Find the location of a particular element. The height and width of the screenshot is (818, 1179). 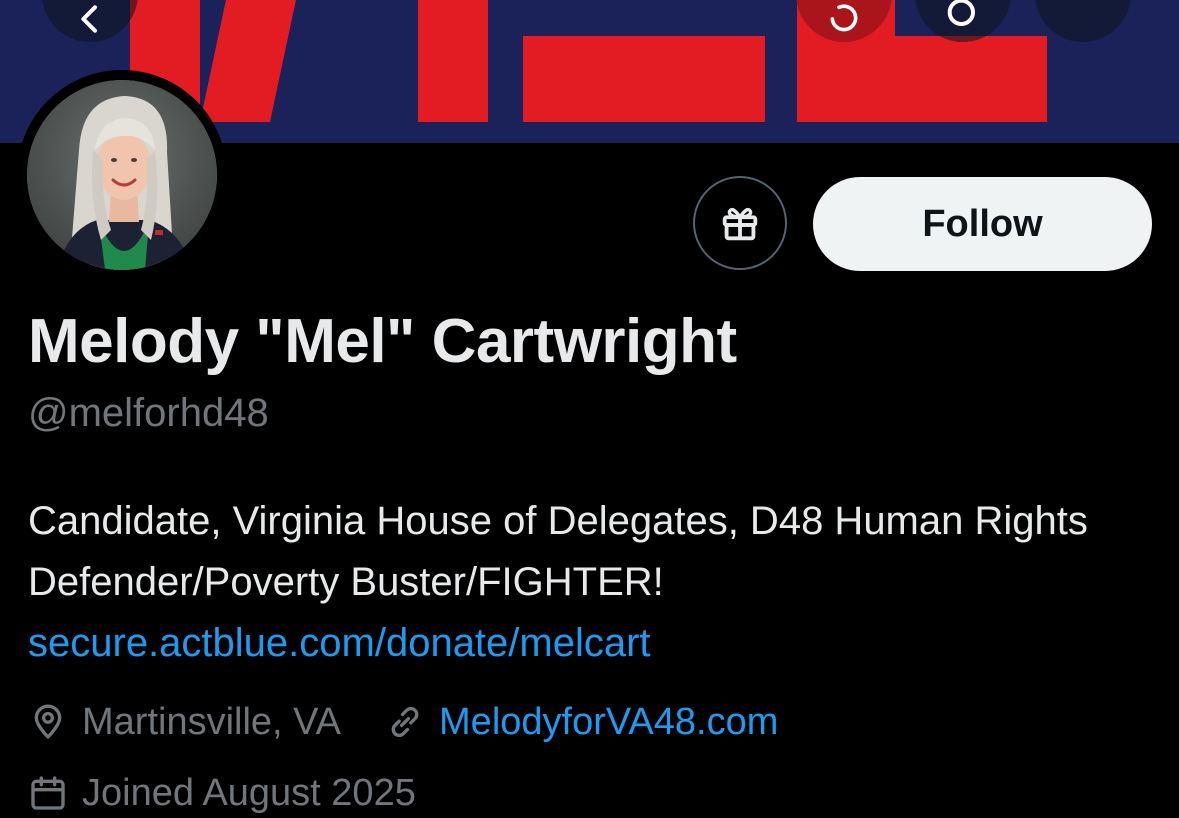

banner-letter-e-bar is located at coordinates (644, 79).